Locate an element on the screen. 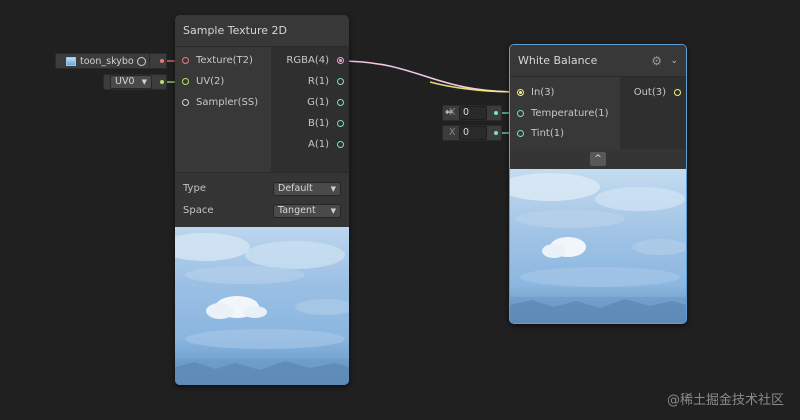  chevron-down-icon: ⌄ is located at coordinates (674, 61).